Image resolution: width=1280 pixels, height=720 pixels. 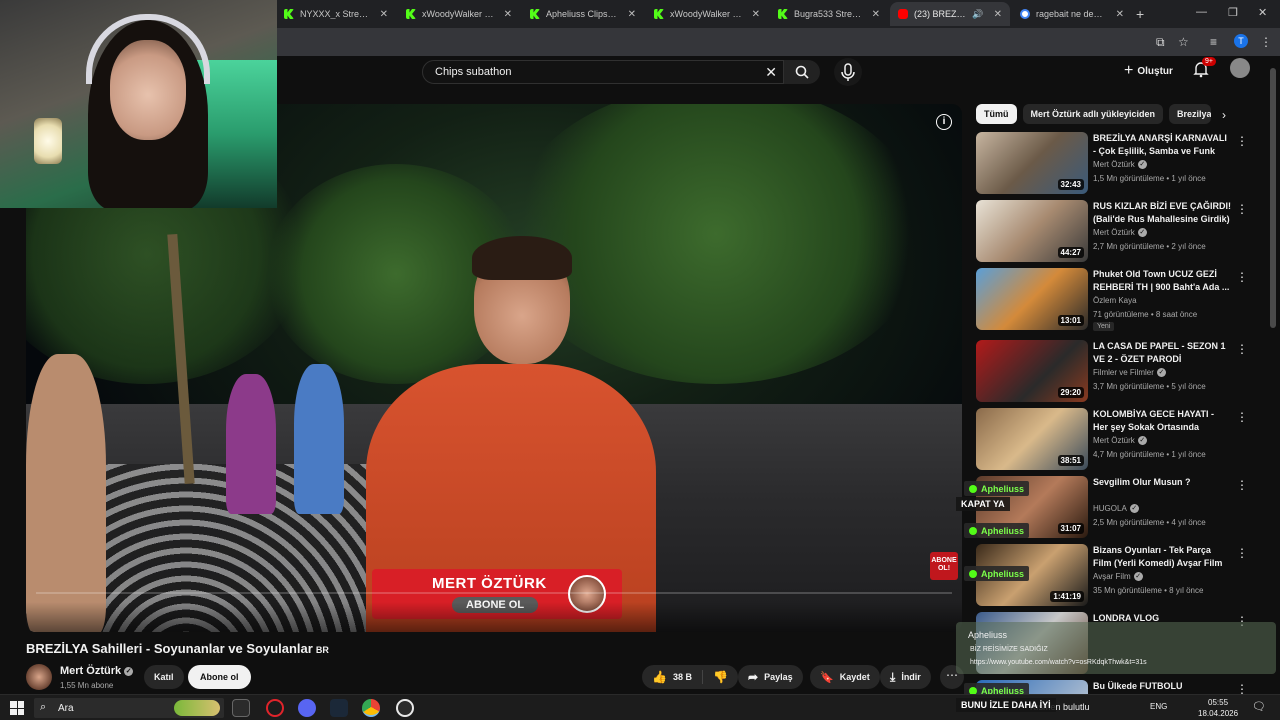 I want to click on info-icon: i, so click(x=944, y=122).